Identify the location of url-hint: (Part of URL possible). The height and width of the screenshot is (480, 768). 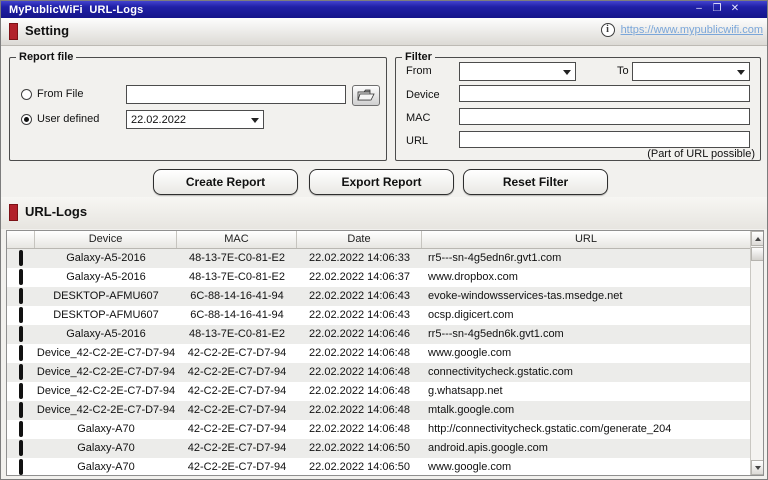
(701, 154).